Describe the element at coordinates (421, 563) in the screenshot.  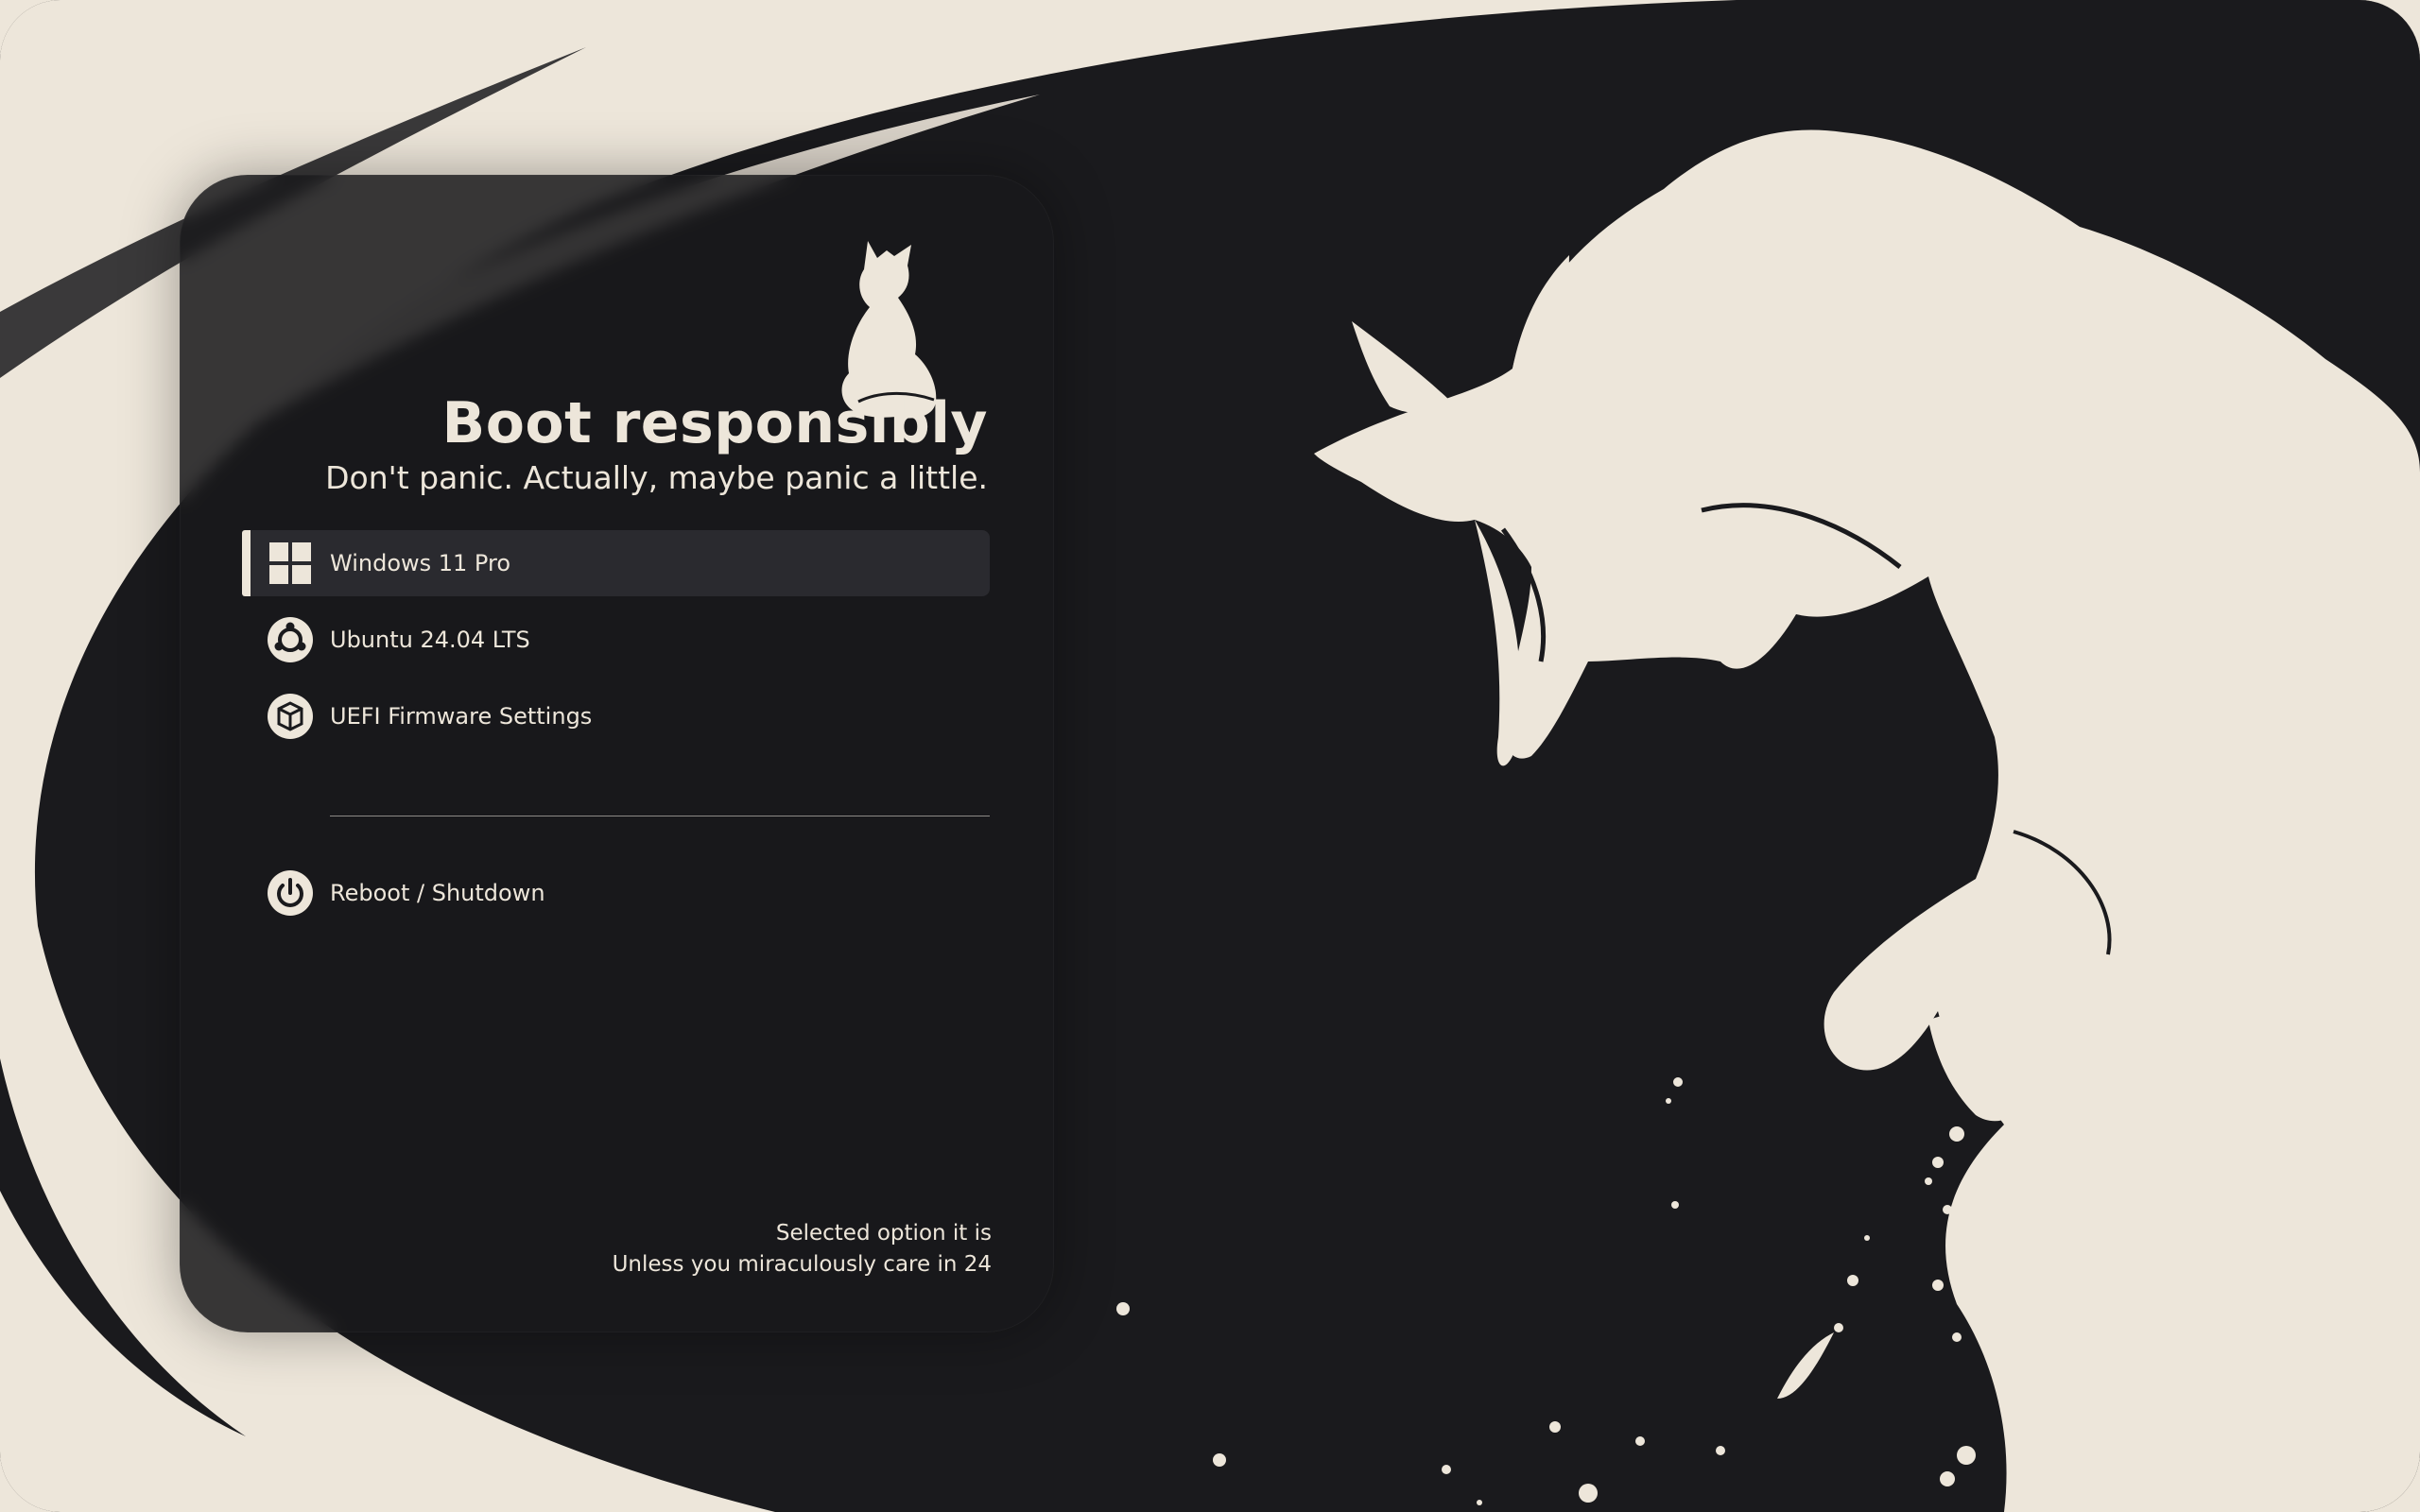
I see `boot-entry-label: Windows 11 Pro` at that location.